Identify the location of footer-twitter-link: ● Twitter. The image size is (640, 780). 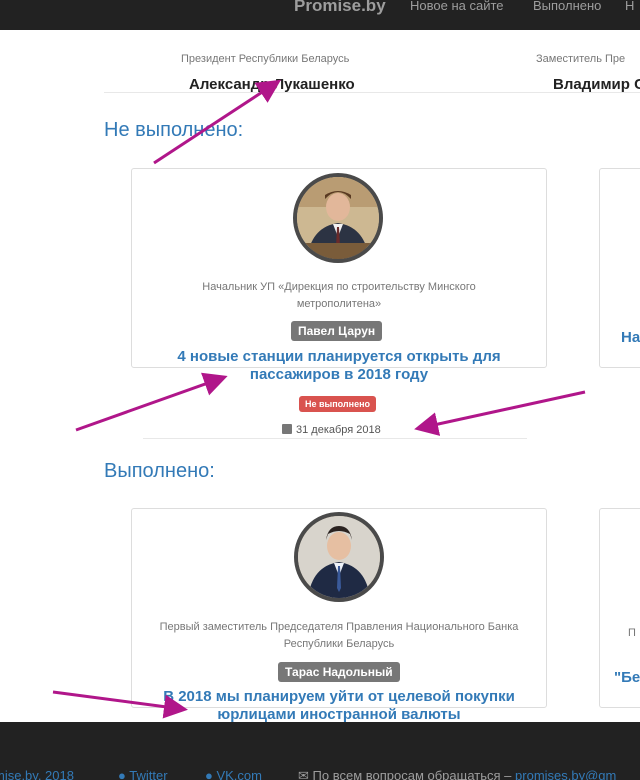
(143, 774).